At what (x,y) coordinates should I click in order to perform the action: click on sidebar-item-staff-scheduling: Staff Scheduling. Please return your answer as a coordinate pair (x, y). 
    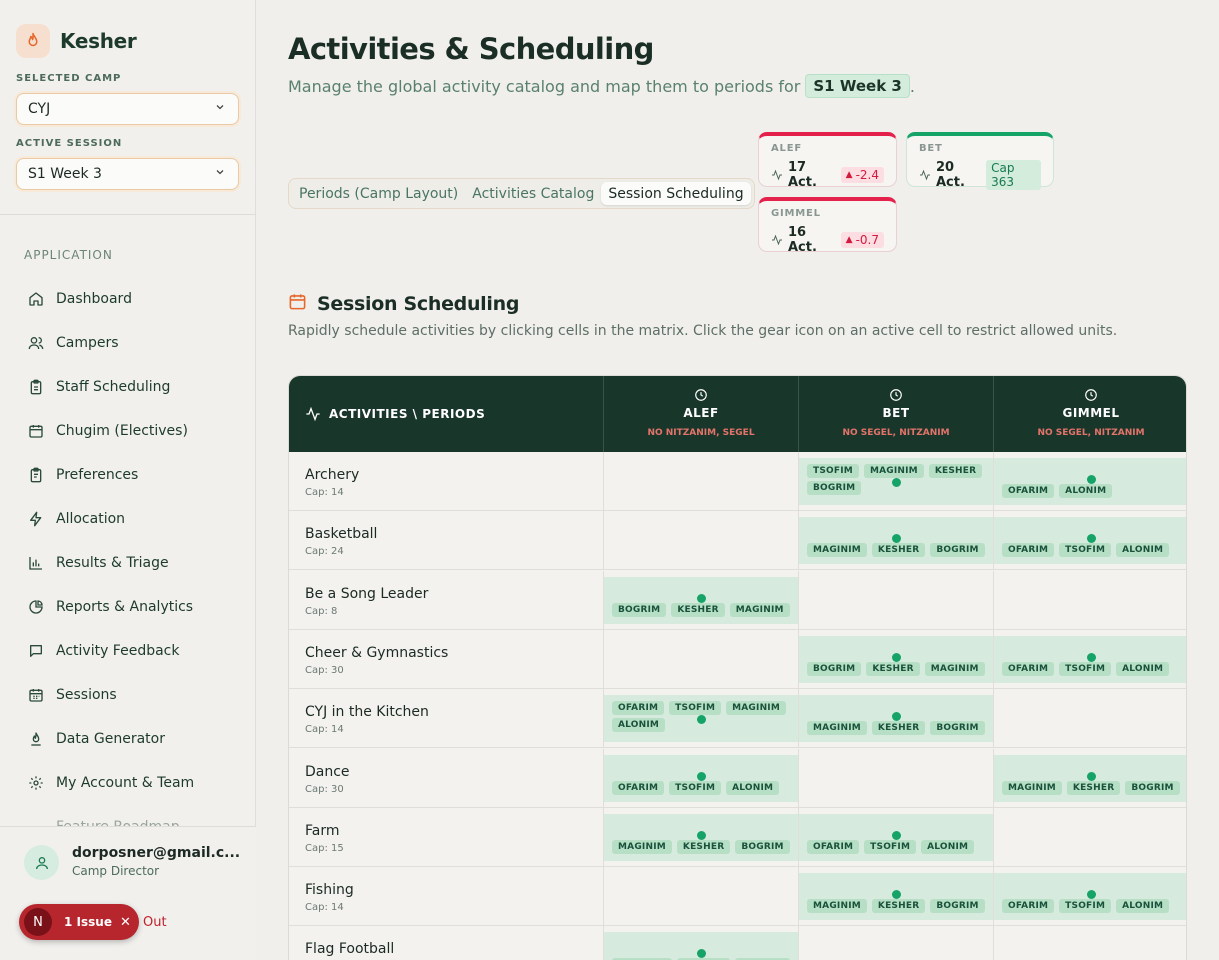
    Looking at the image, I should click on (130, 387).